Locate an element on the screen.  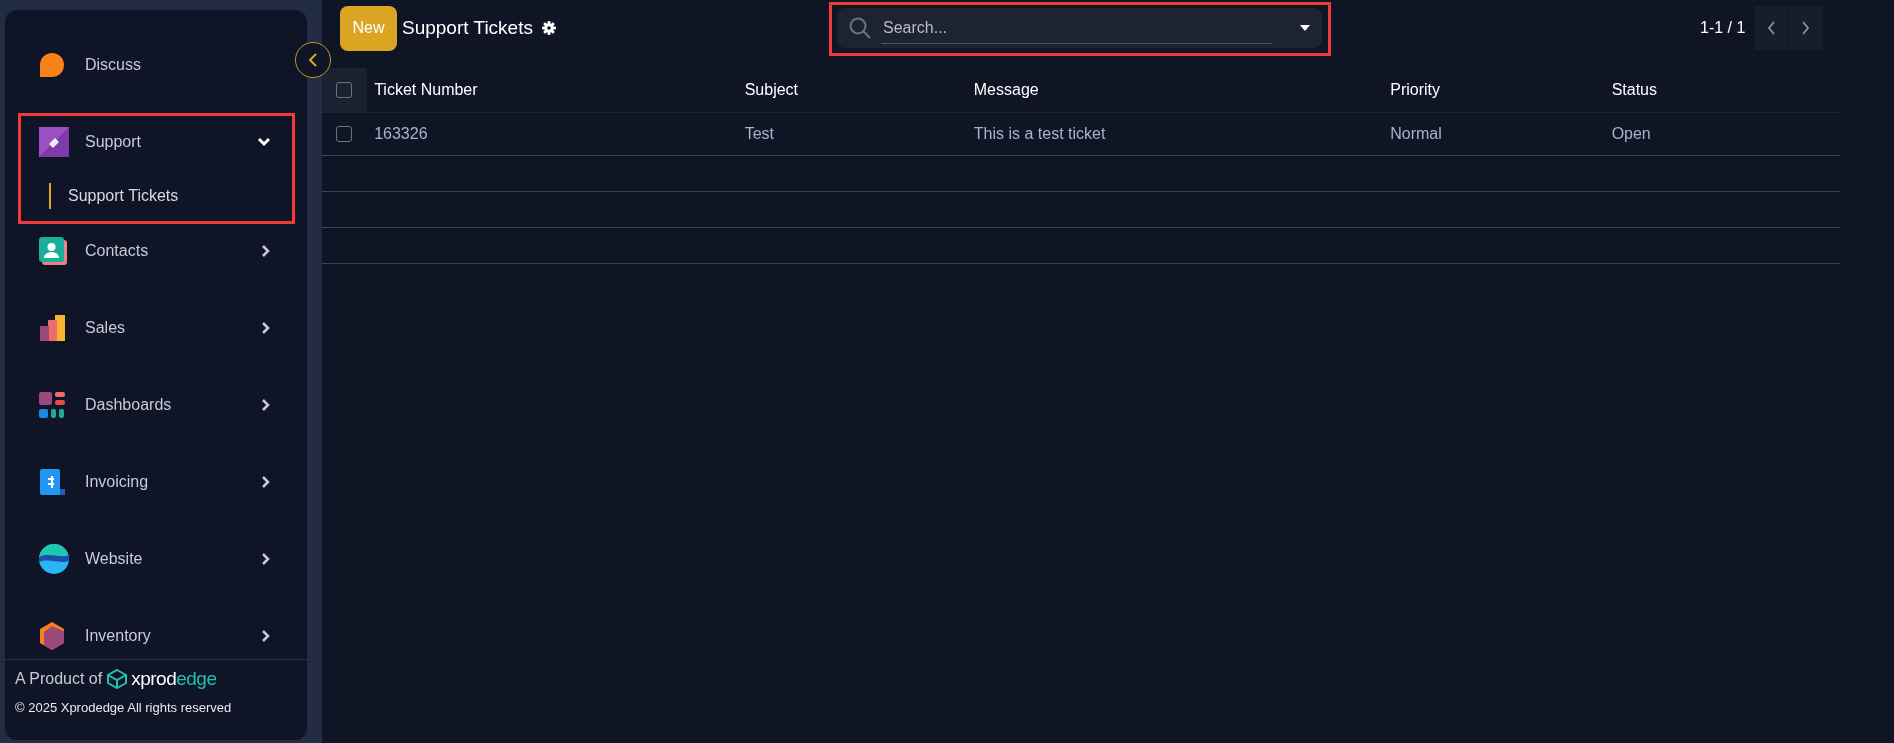
pager-count: 1-1 / 1 is located at coordinates (1723, 28).